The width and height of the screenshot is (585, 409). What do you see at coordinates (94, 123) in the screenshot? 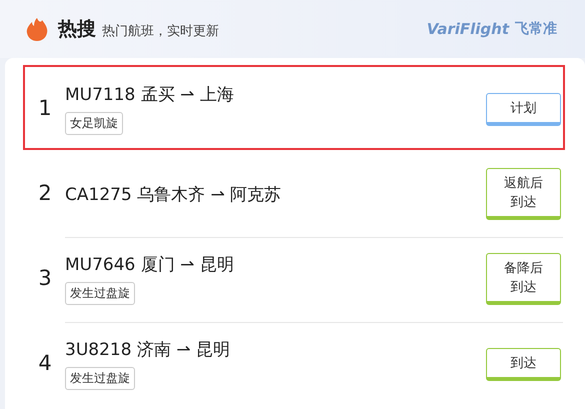
I see `flight-tag: 女足凯旋` at bounding box center [94, 123].